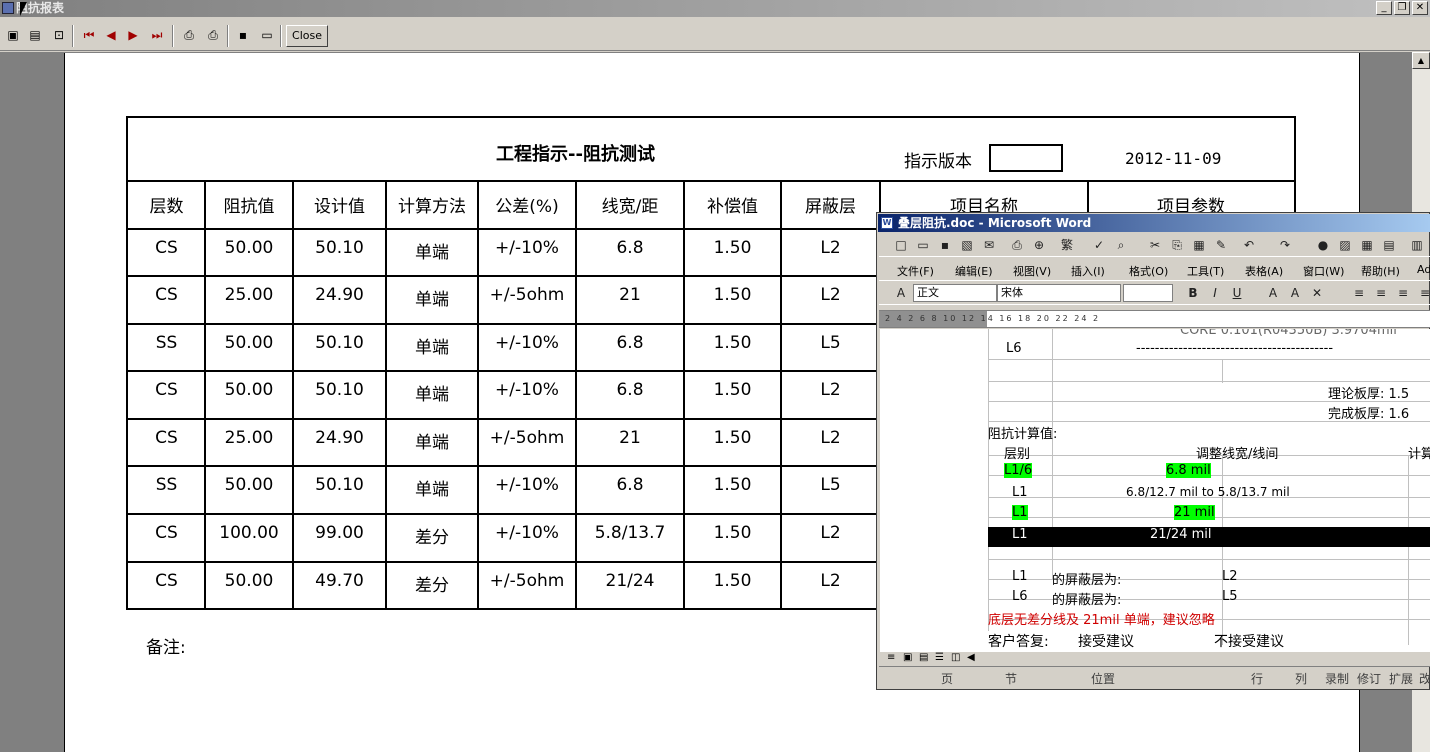  What do you see at coordinates (1088, 271) in the screenshot?
I see `menu-insert: 插入(I)` at bounding box center [1088, 271].